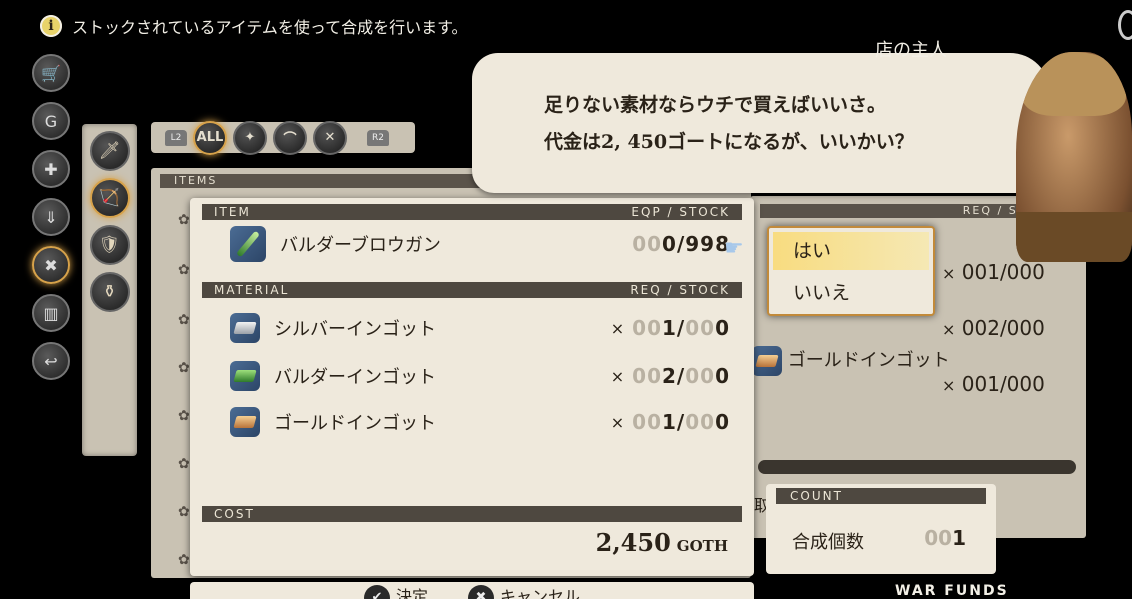  What do you see at coordinates (245, 376) in the screenshot?
I see `balder-ingot-icon` at bounding box center [245, 376].